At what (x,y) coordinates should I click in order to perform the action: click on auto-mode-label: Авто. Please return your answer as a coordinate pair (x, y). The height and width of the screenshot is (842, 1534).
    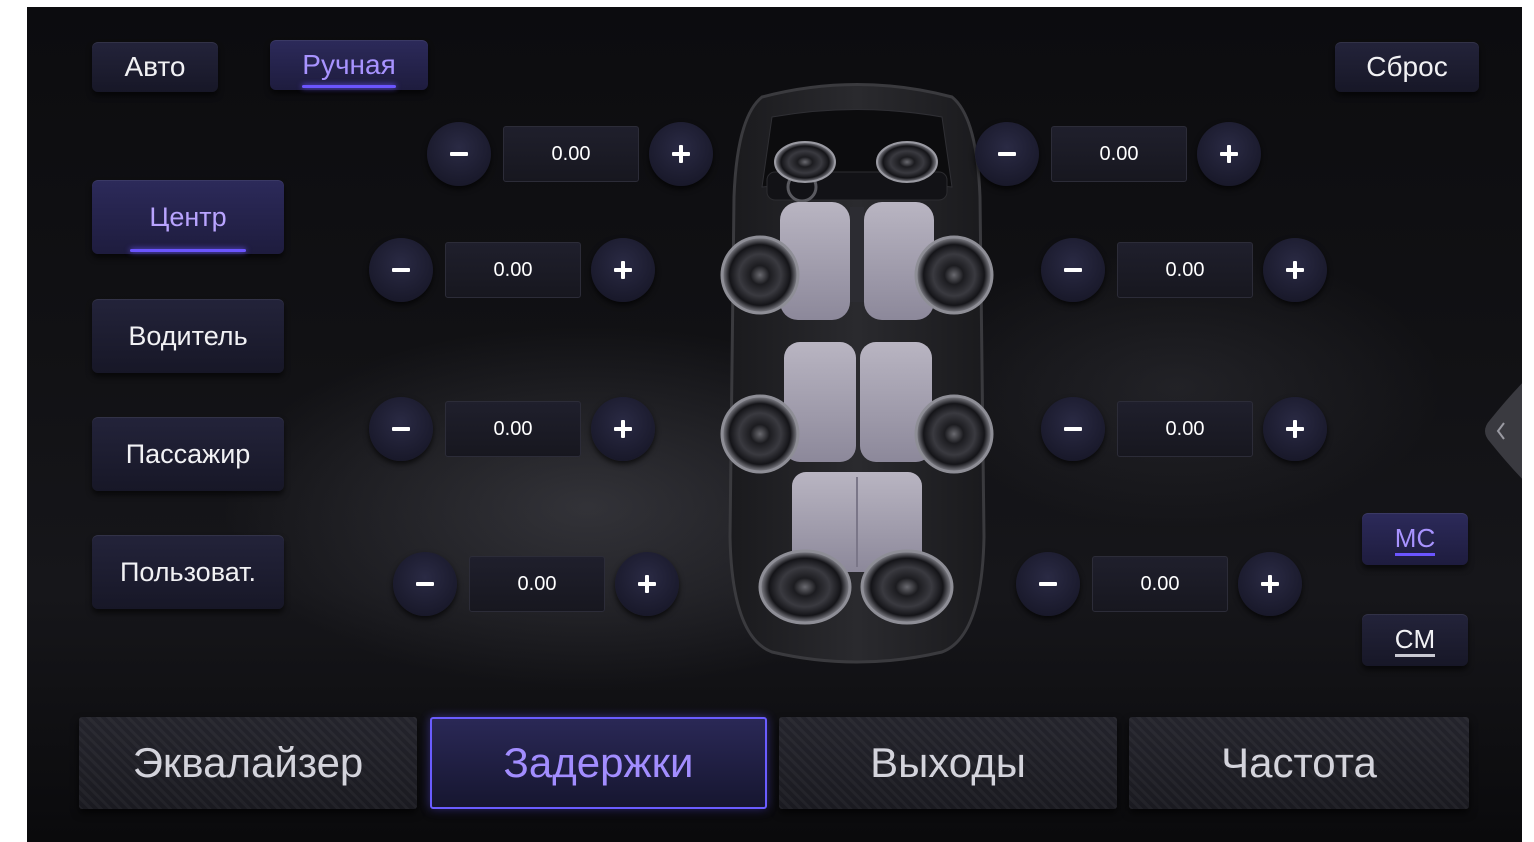
    Looking at the image, I should click on (155, 66).